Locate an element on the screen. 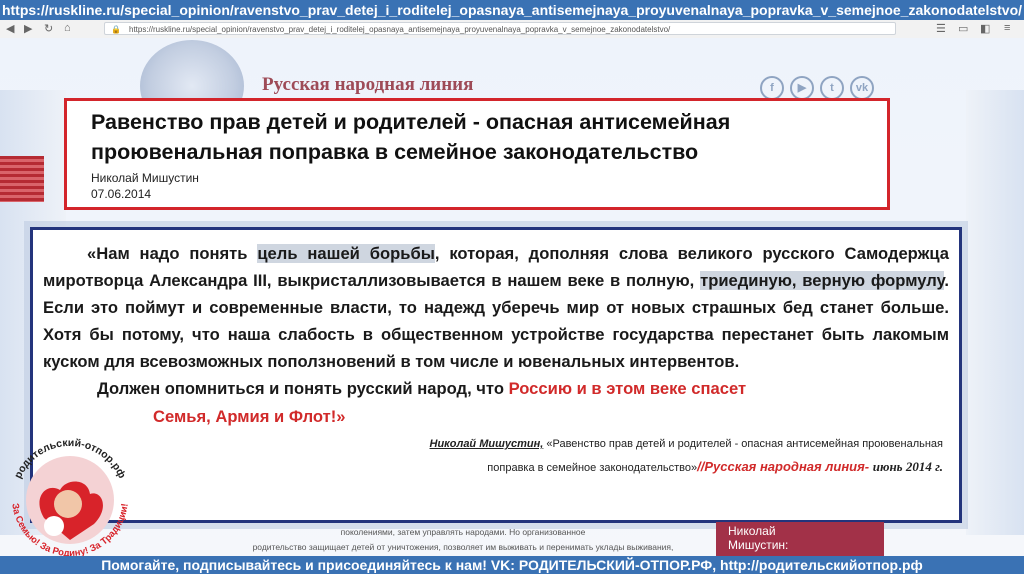 This screenshot has height=574, width=1024. author-sidebox: Николай Мишустин: is located at coordinates (800, 539).